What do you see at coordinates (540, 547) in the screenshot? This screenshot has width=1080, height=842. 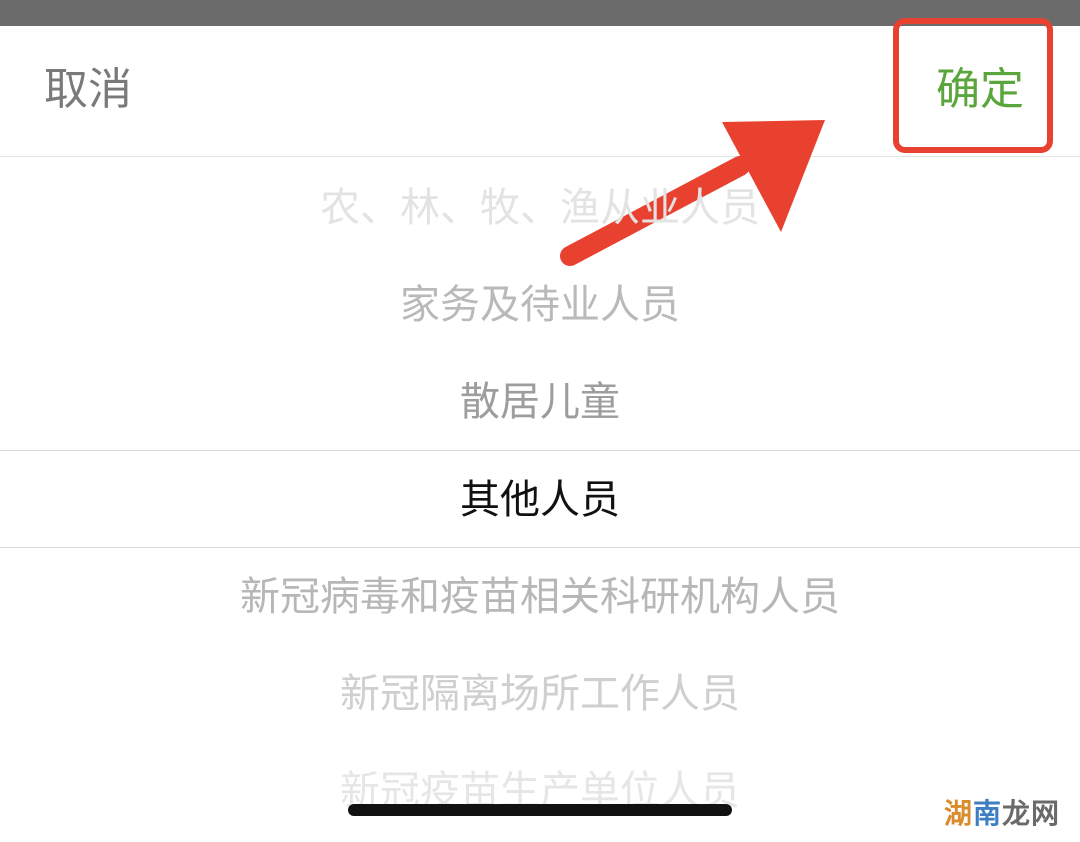 I see `selection-divider-bottom` at bounding box center [540, 547].